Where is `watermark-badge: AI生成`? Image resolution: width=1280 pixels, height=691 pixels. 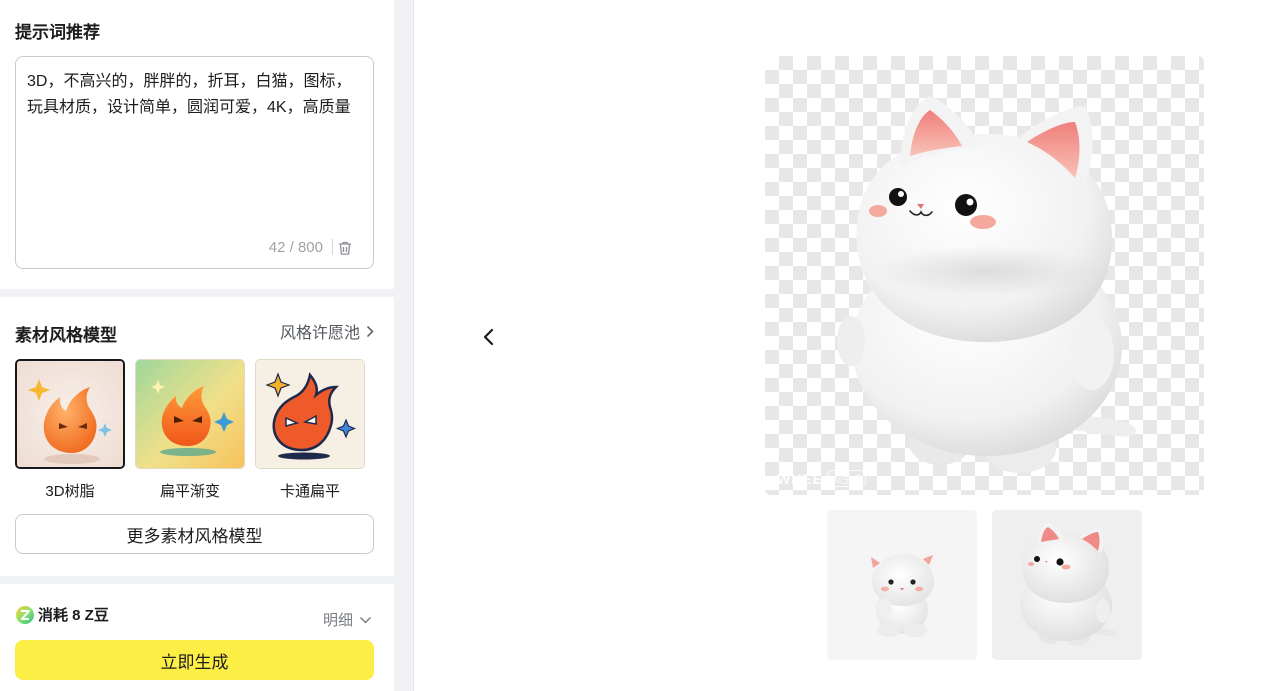
watermark-badge: AI生成 is located at coordinates (847, 478).